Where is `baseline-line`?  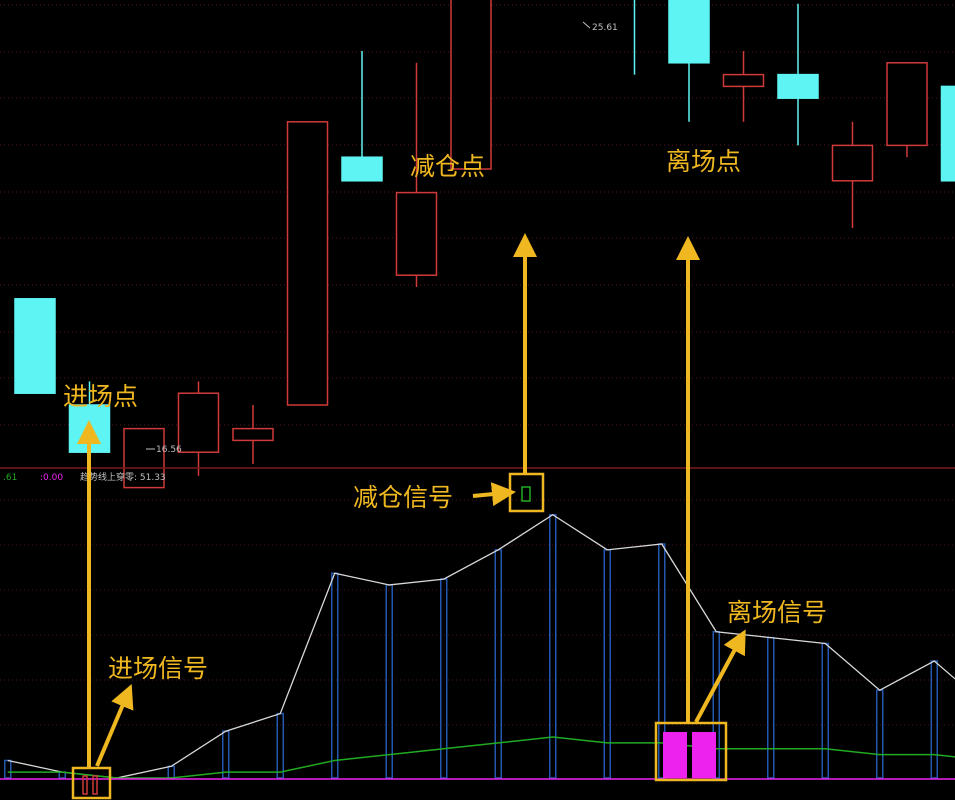
baseline-line is located at coordinates (481, 757).